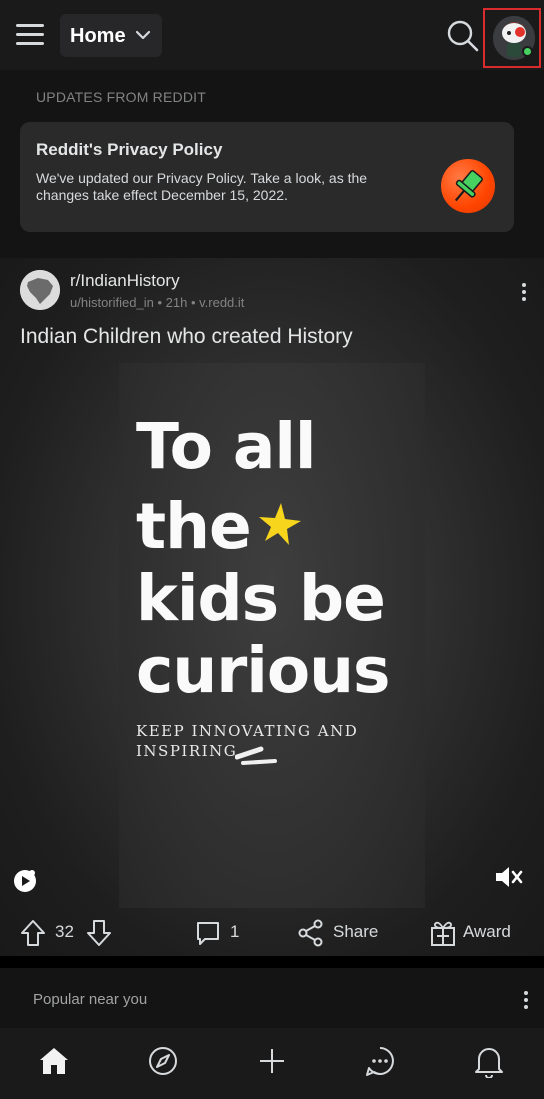 This screenshot has width=544, height=1099. What do you see at coordinates (443, 933) in the screenshot?
I see `award-icon` at bounding box center [443, 933].